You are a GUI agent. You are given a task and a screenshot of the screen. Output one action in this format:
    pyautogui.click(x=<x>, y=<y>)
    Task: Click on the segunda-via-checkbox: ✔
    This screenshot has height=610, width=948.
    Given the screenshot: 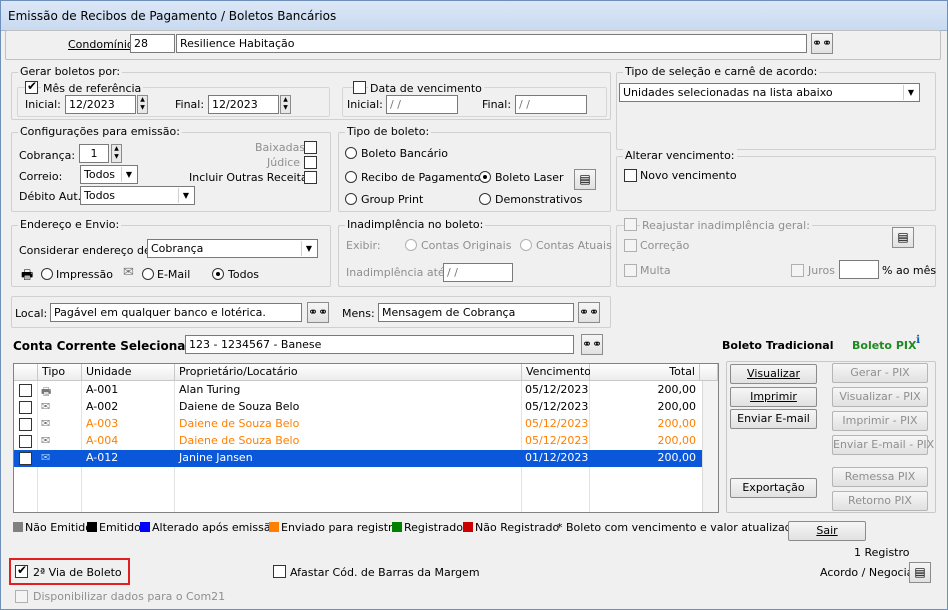 What is the action you would take?
    pyautogui.click(x=21, y=570)
    